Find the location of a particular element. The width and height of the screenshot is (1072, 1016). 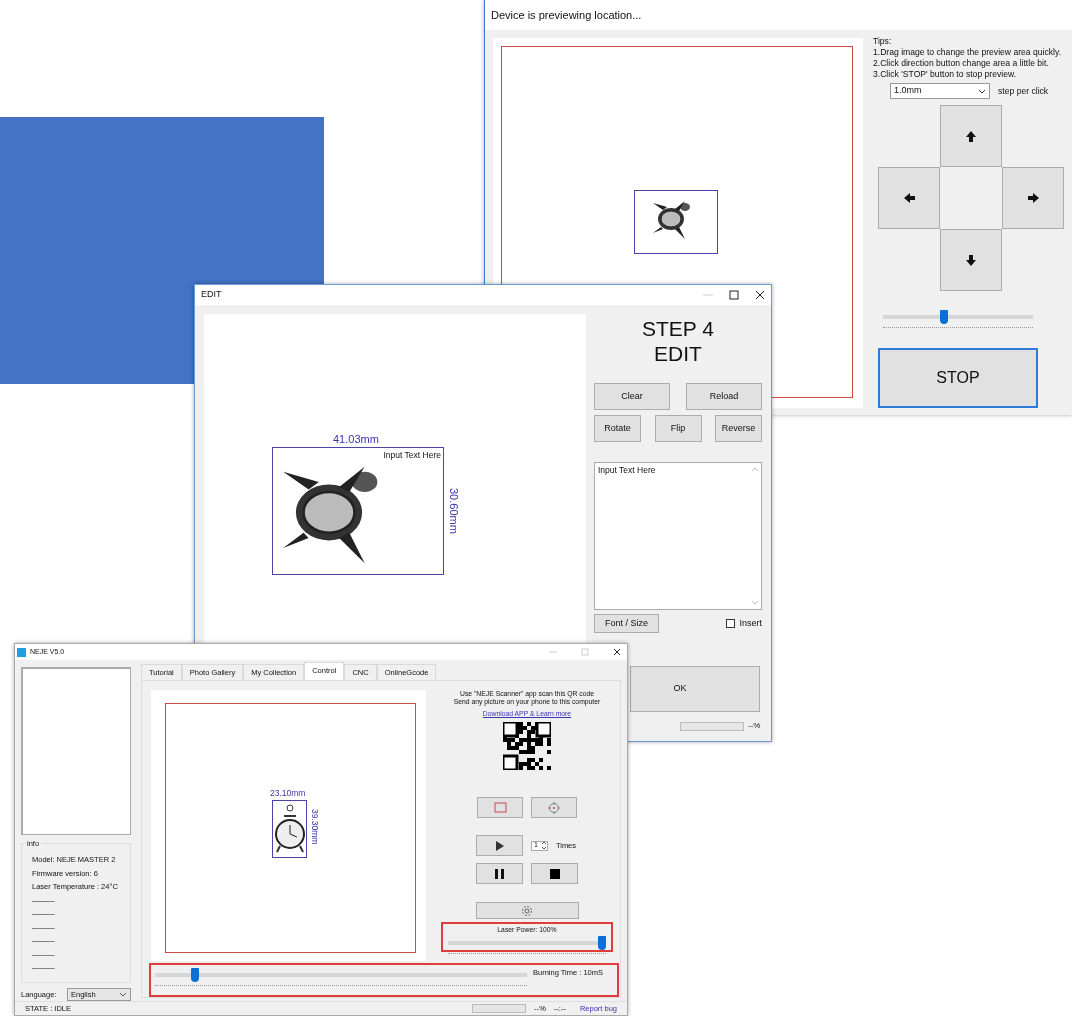

settings-button is located at coordinates (527, 911).